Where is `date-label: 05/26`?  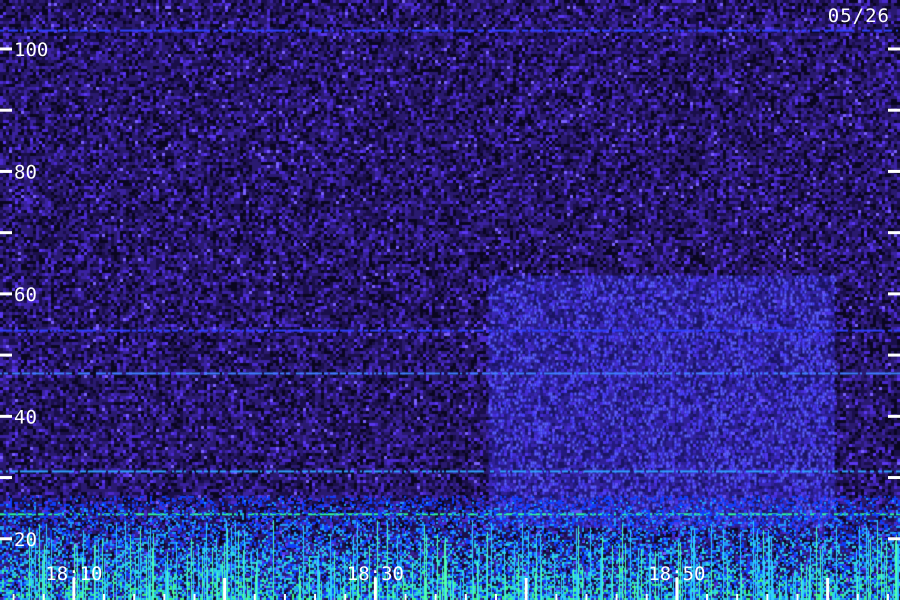
date-label: 05/26 is located at coordinates (858, 16).